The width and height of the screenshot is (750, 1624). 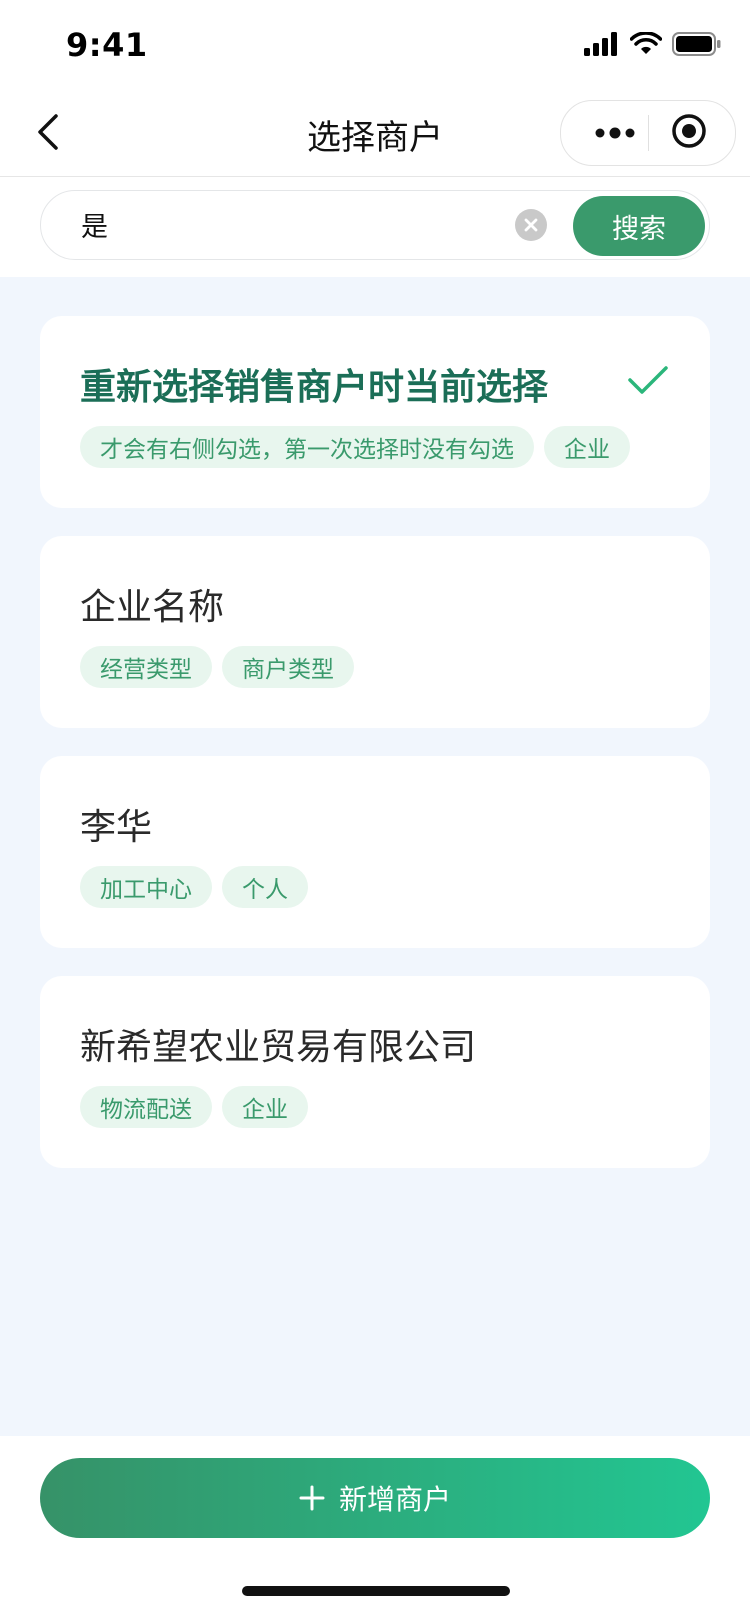 I want to click on more-dots-icon, so click(x=615, y=133).